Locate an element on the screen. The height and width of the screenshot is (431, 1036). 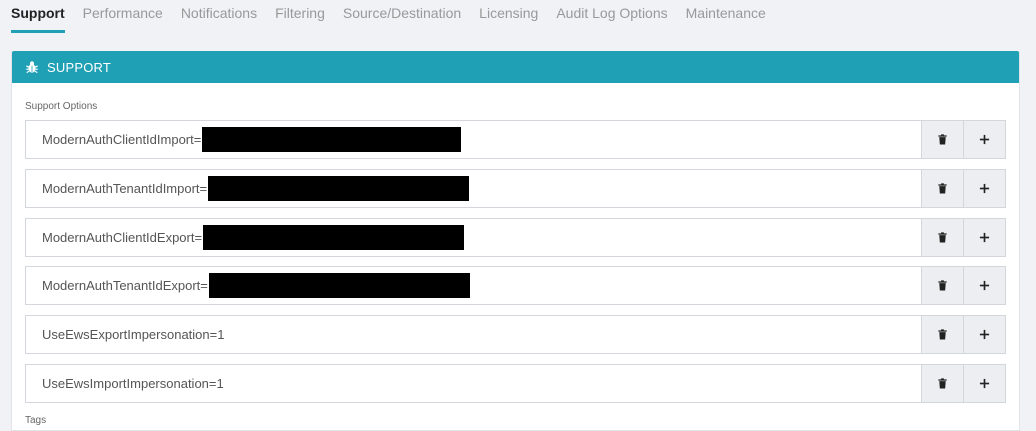
tab-source-destination: Source/Destination is located at coordinates (402, 16).